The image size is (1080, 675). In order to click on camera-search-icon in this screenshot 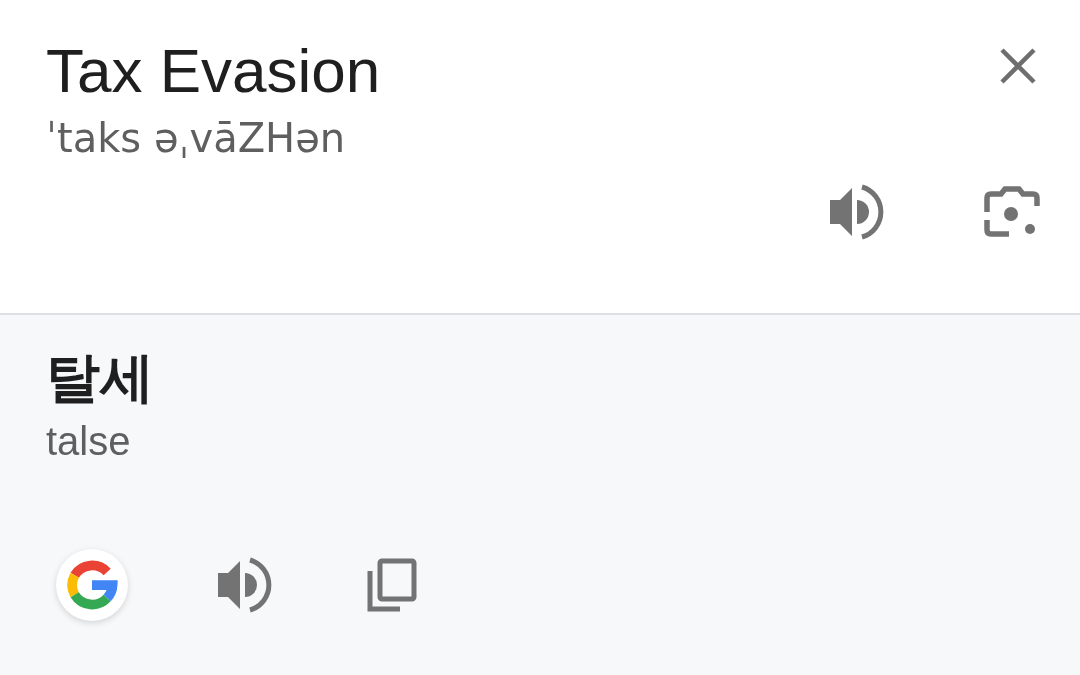, I will do `click(1012, 212)`.